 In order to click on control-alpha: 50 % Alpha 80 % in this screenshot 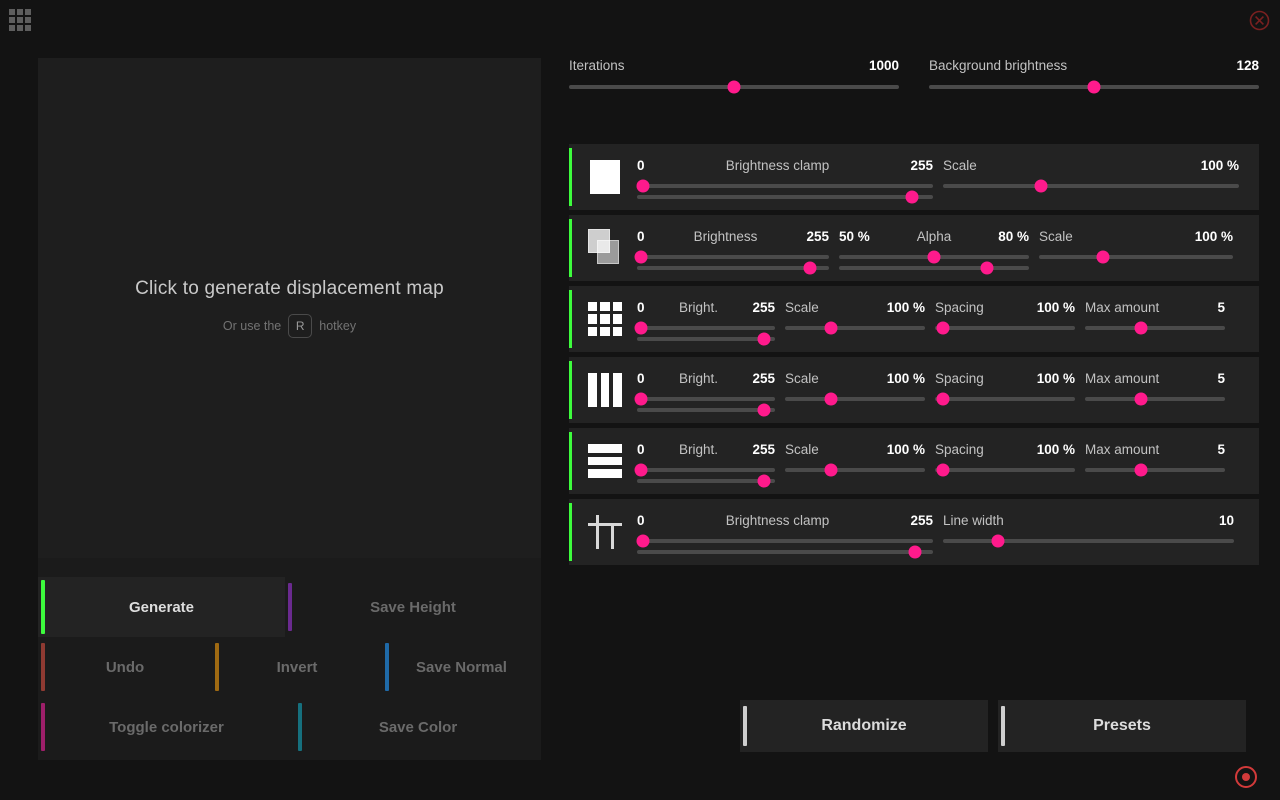, I will do `click(934, 252)`.